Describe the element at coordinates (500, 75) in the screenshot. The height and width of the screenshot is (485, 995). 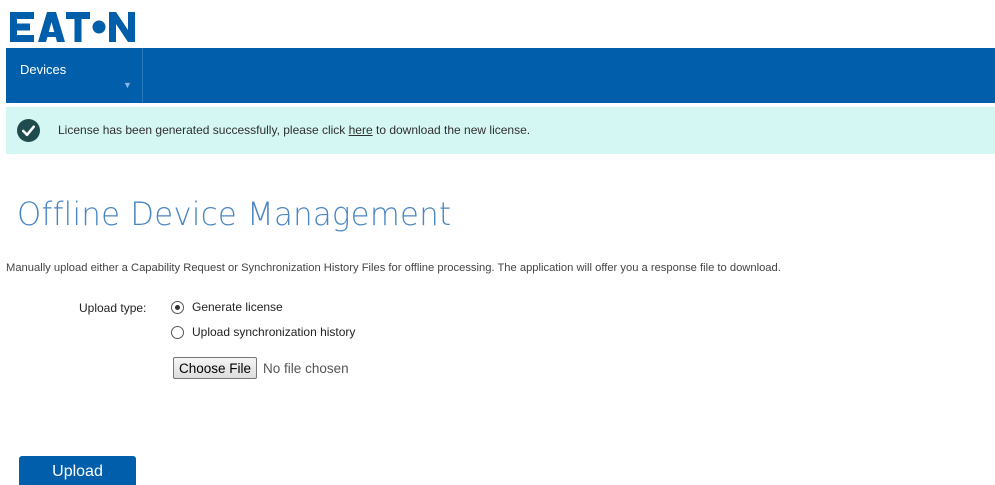
I see `top-navbar: Devices ▼` at that location.